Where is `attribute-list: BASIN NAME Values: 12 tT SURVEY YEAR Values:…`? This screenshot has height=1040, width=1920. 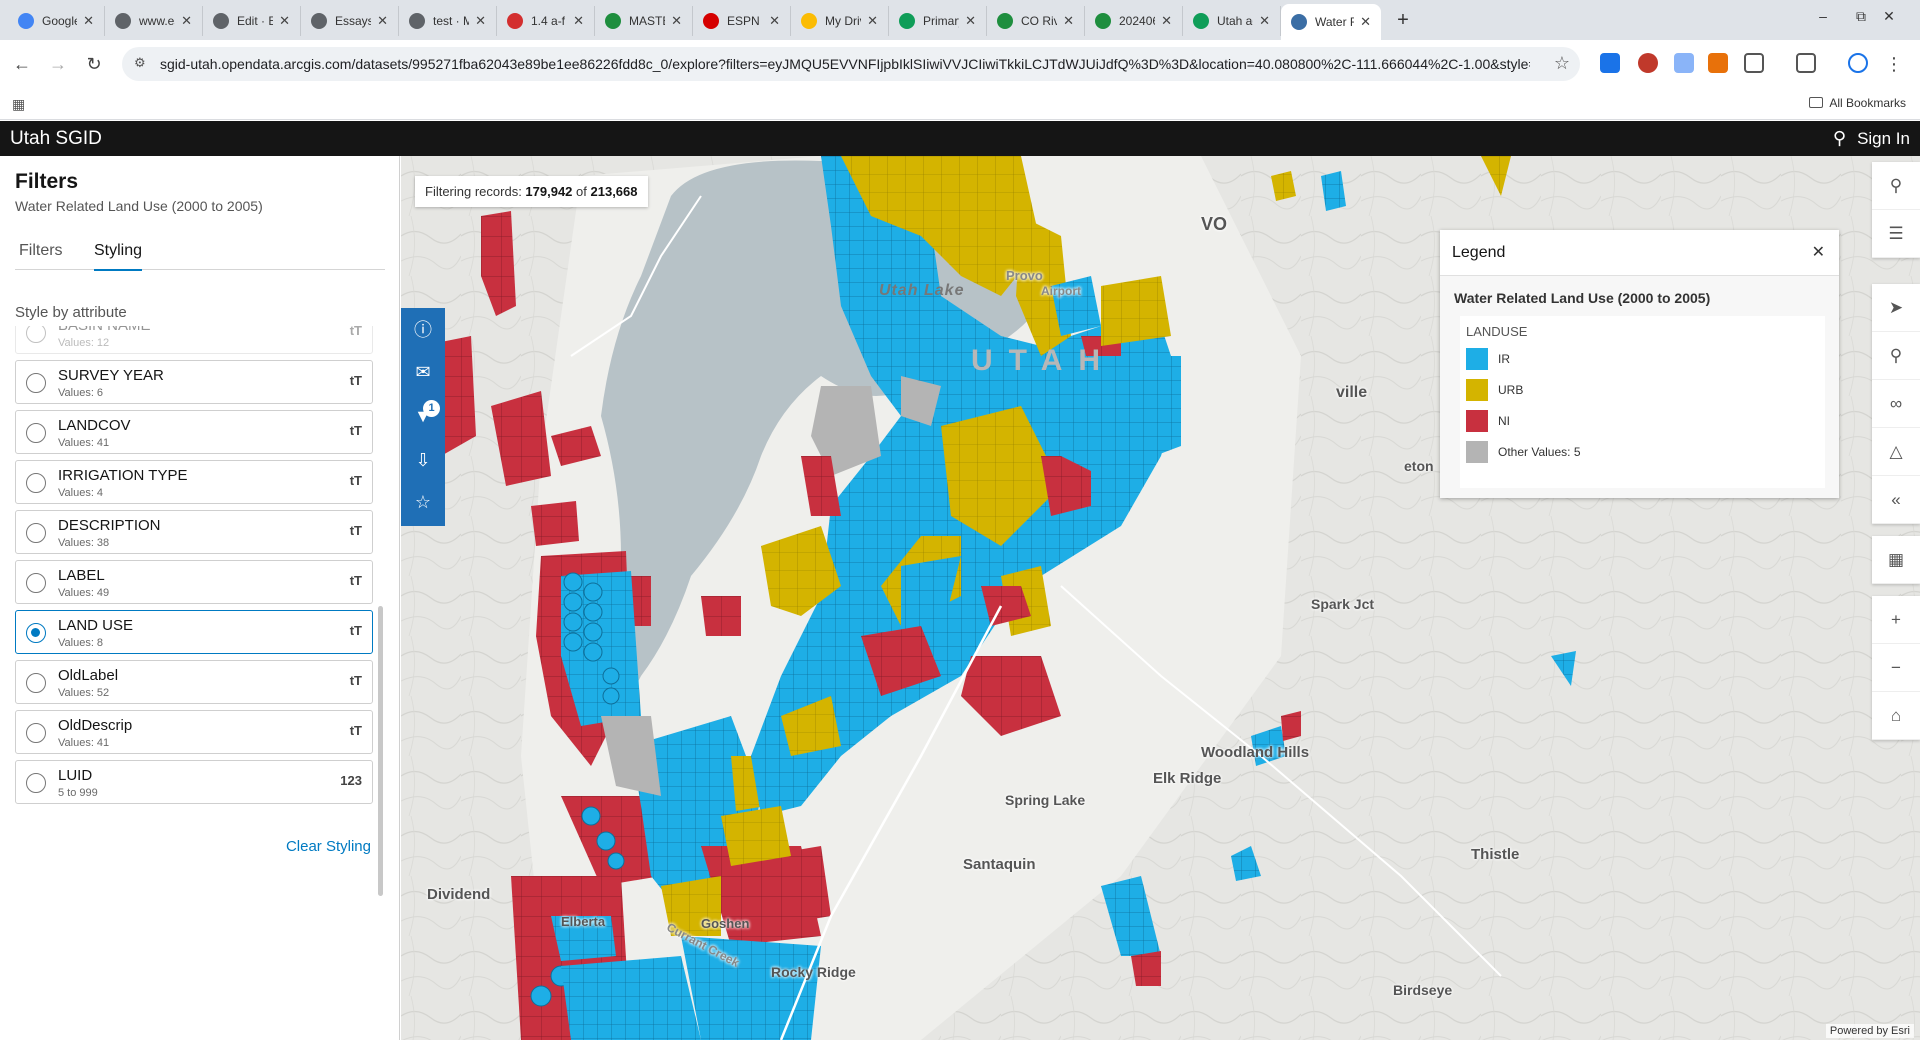 attribute-list: BASIN NAME Values: 12 tT SURVEY YEAR Values:… is located at coordinates (195, 656).